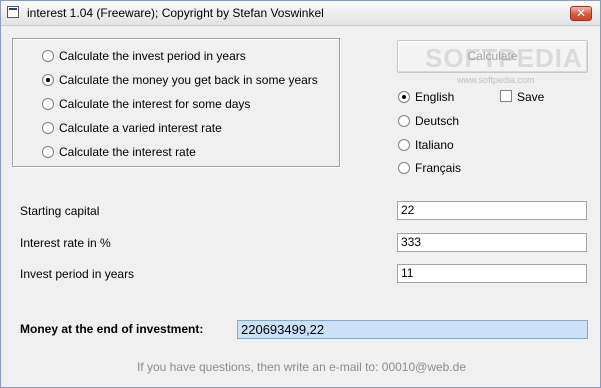  I want to click on invest-period-input: 11, so click(492, 273).